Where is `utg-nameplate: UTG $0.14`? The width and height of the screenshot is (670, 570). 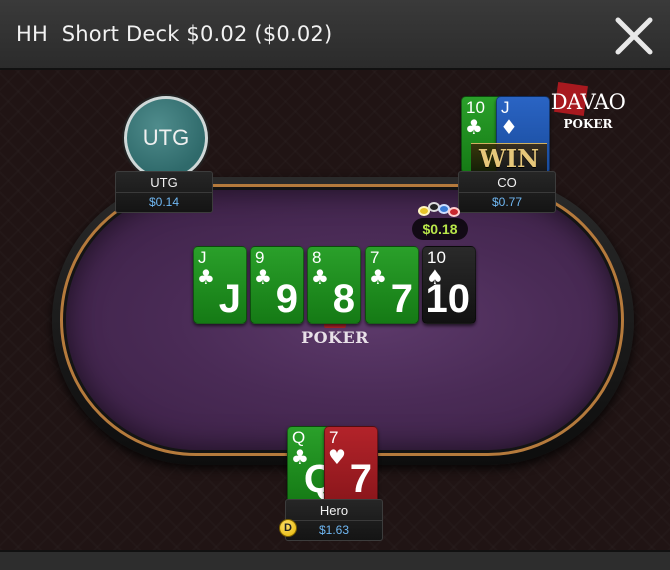 utg-nameplate: UTG $0.14 is located at coordinates (164, 192).